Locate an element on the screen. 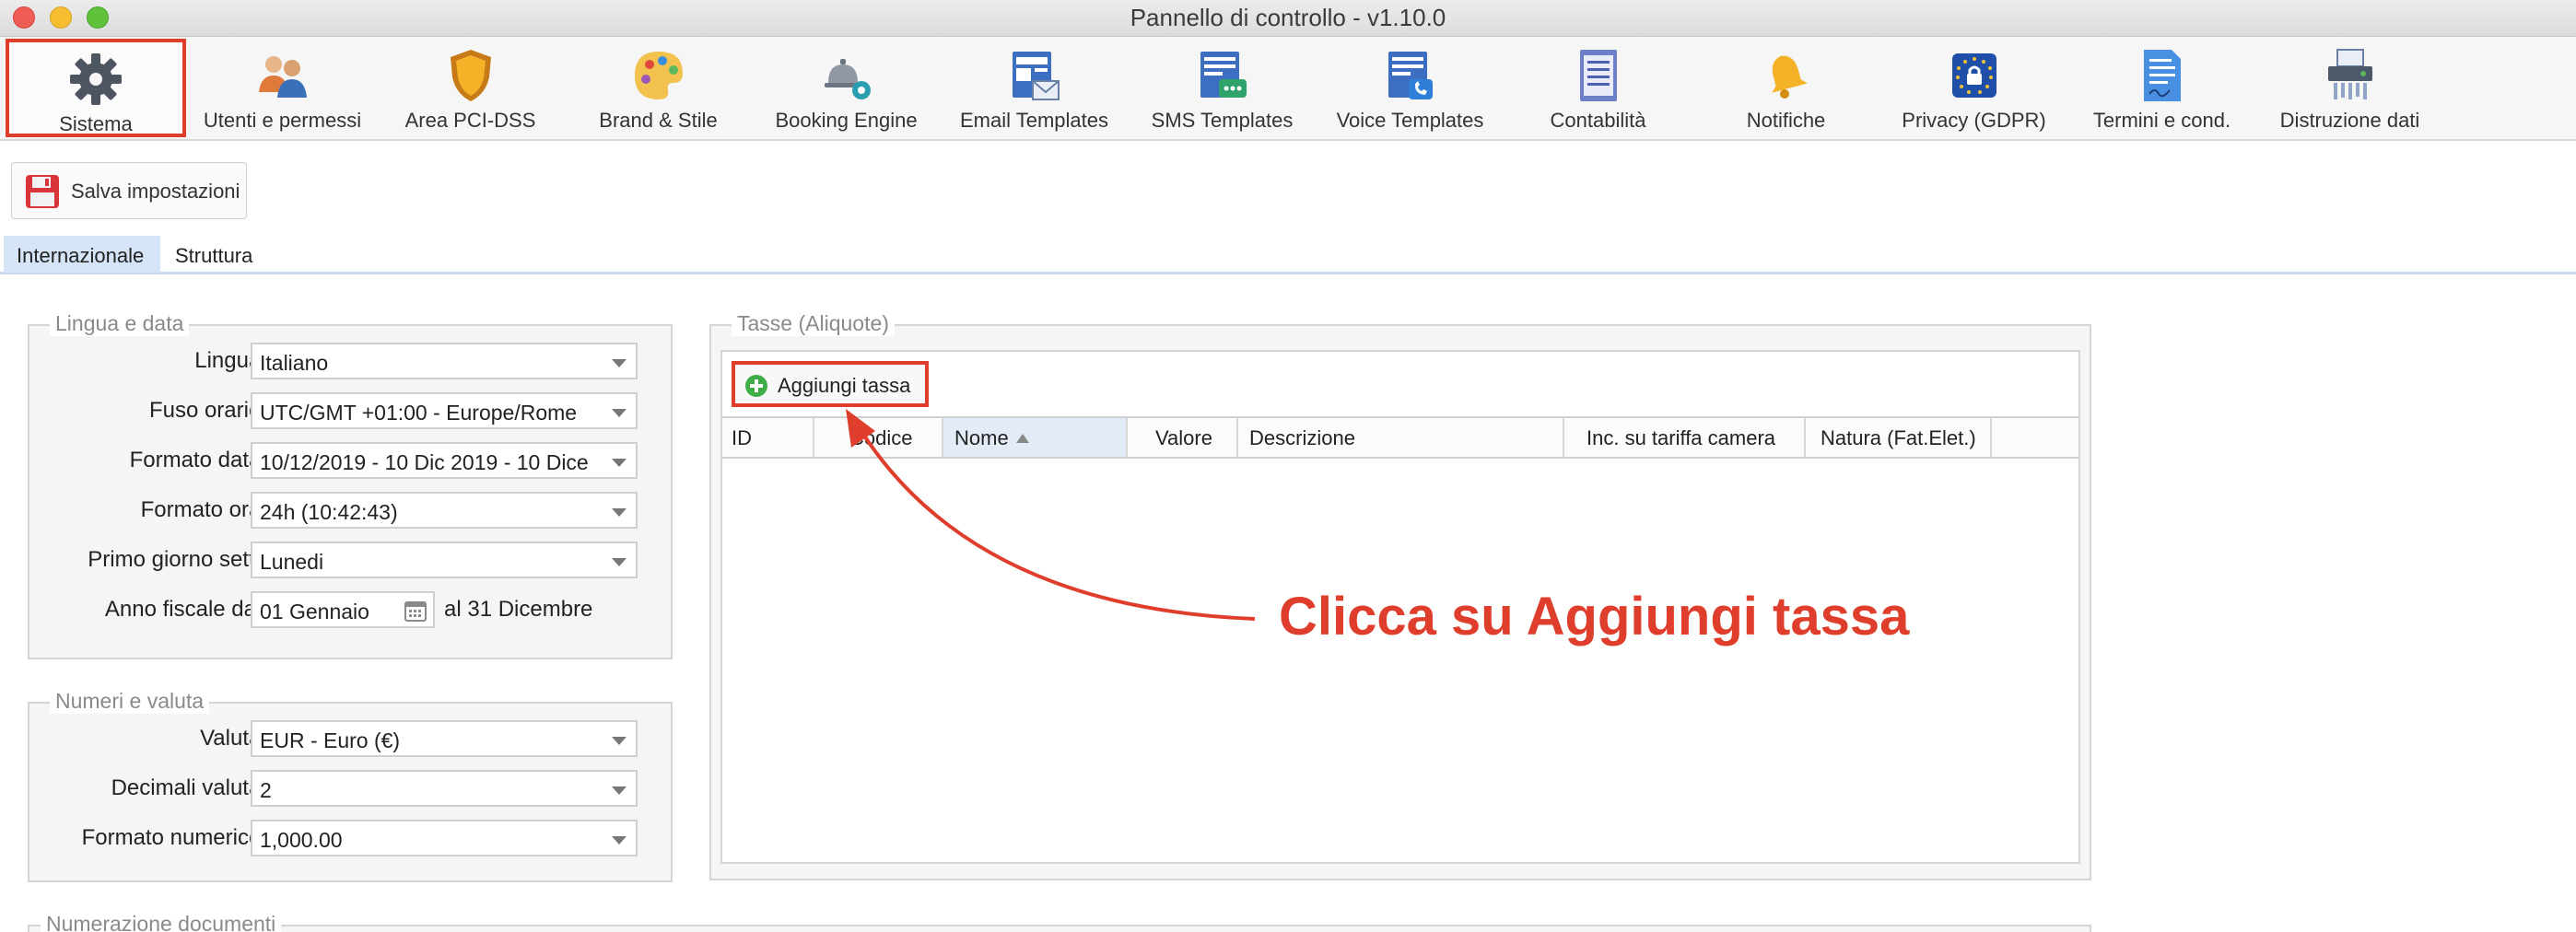 This screenshot has width=2576, height=932. sms-template-icon is located at coordinates (1223, 75).